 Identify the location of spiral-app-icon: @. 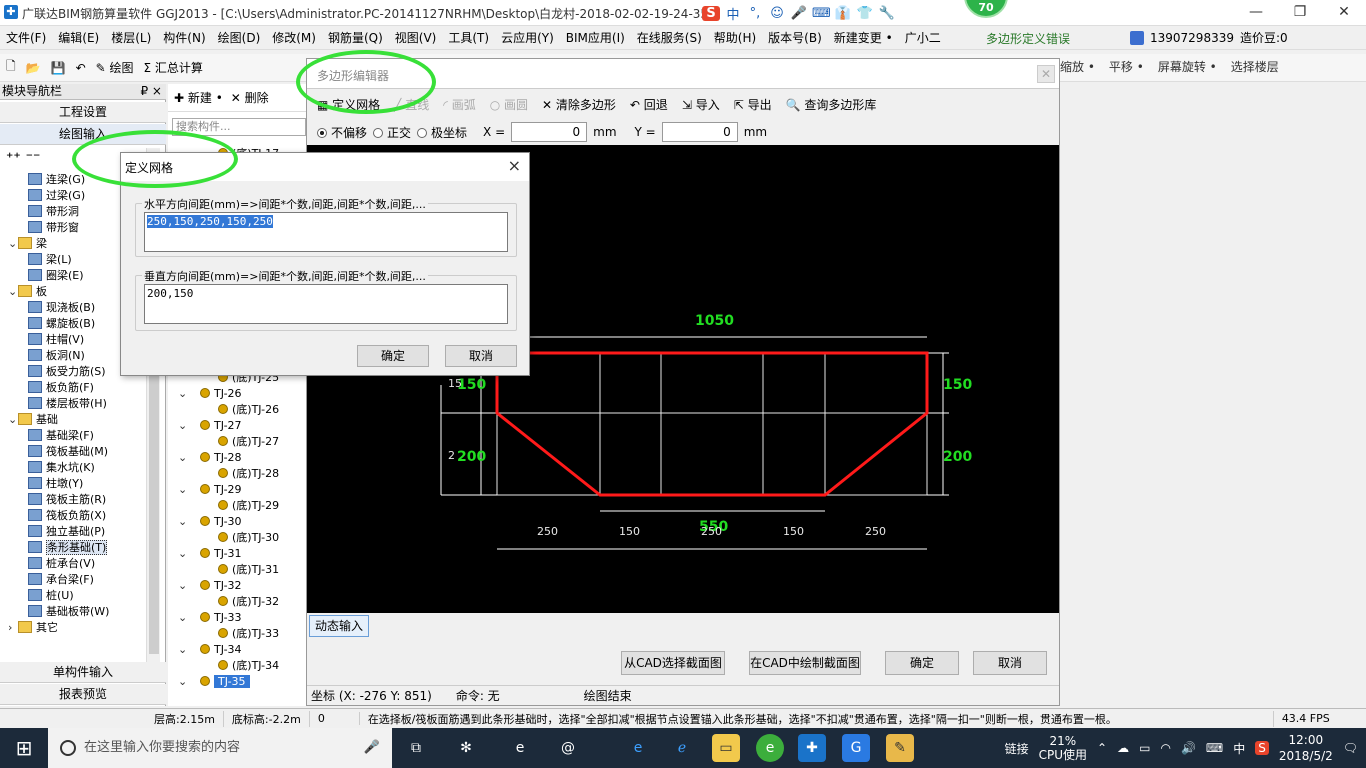
(568, 748).